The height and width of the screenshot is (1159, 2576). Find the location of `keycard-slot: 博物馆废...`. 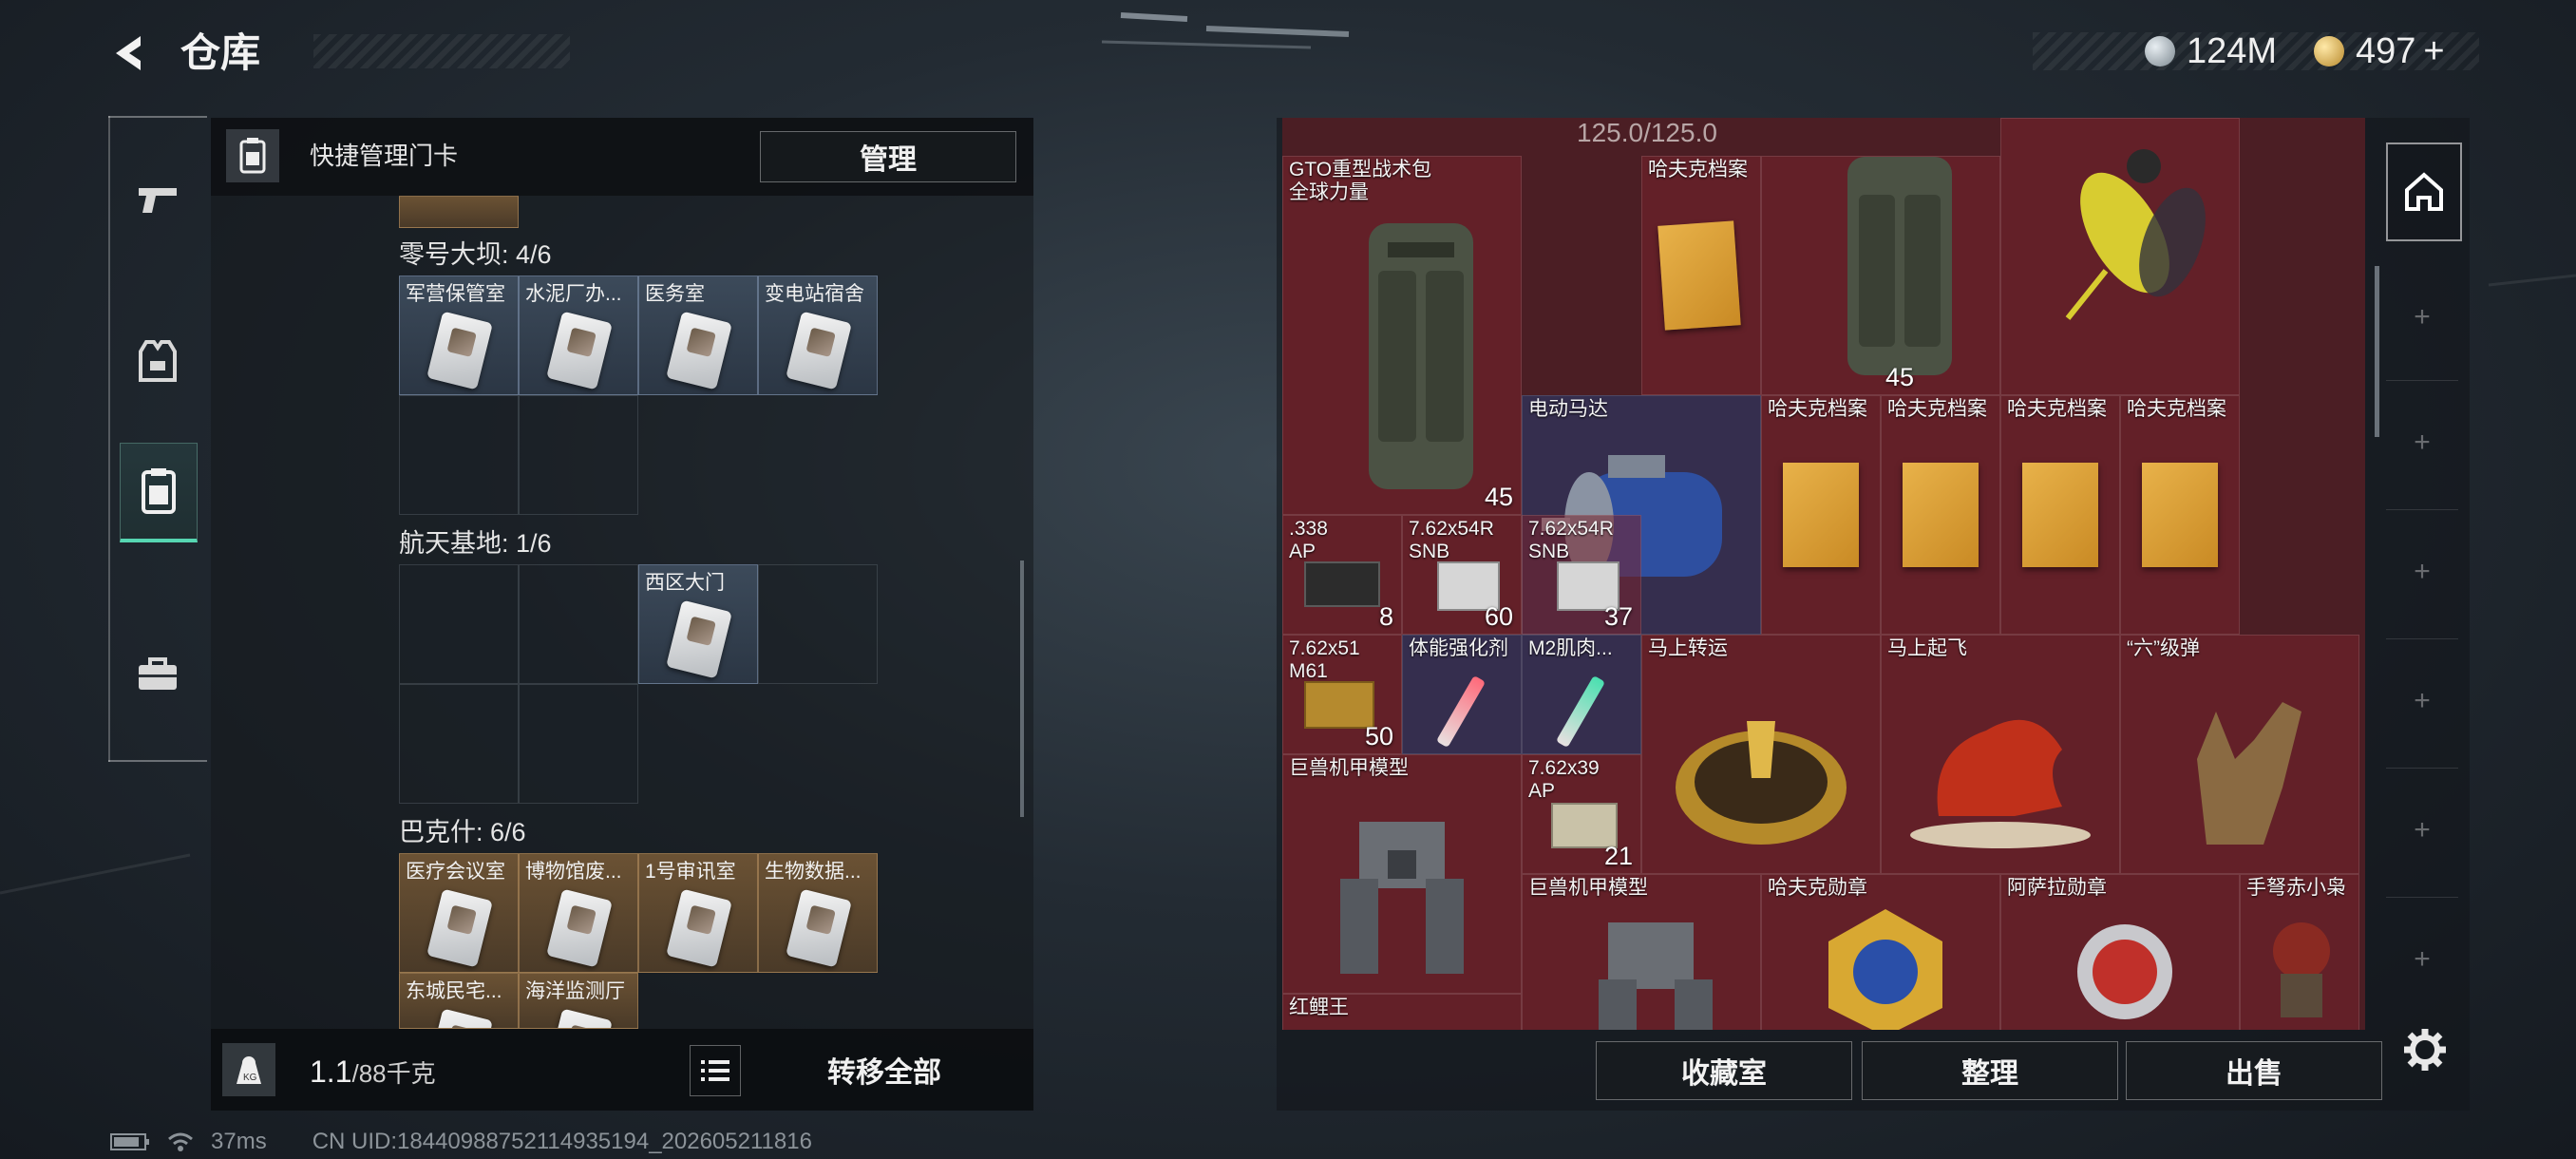

keycard-slot: 博物馆废... is located at coordinates (578, 913).